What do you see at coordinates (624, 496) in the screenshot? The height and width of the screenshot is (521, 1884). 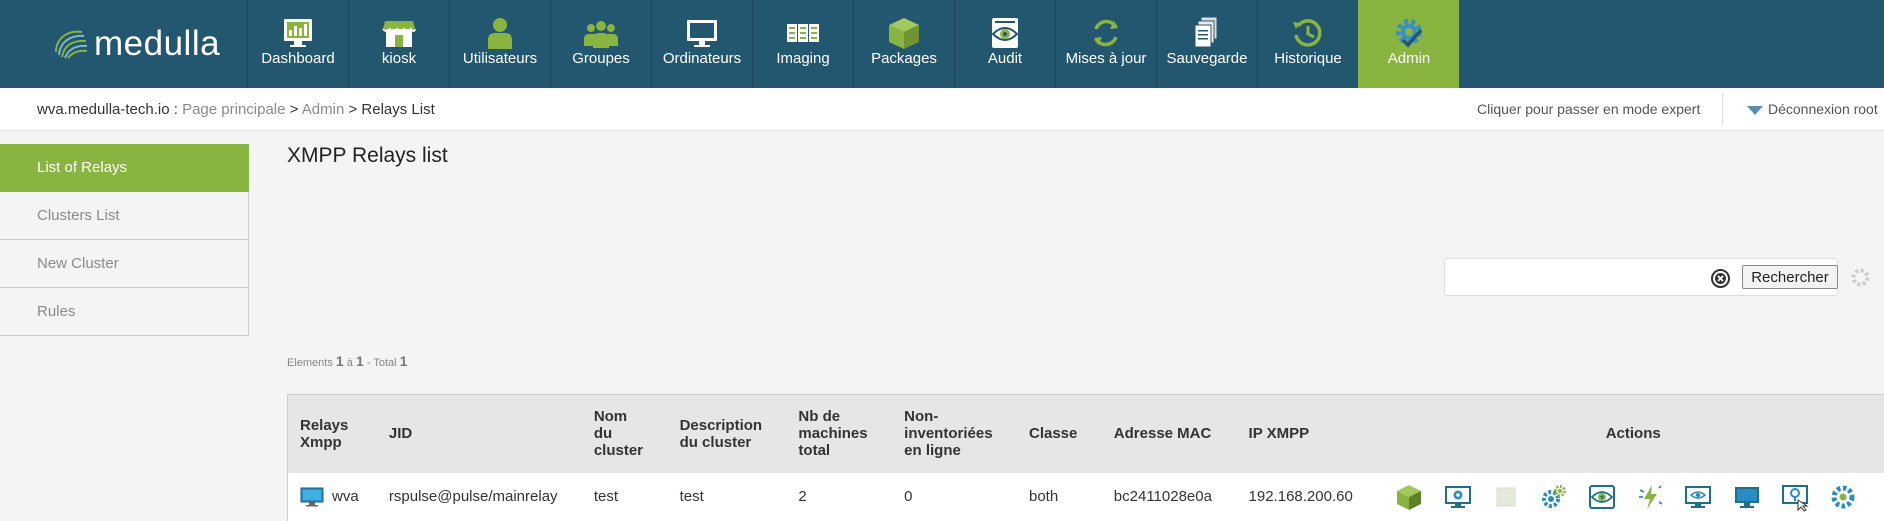 I see `cell-cluster-name: test` at bounding box center [624, 496].